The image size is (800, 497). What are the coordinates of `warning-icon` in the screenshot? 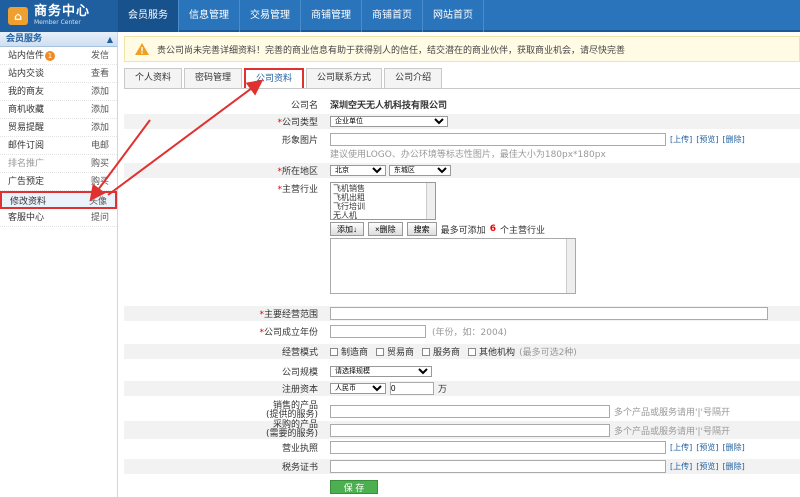 It's located at (142, 49).